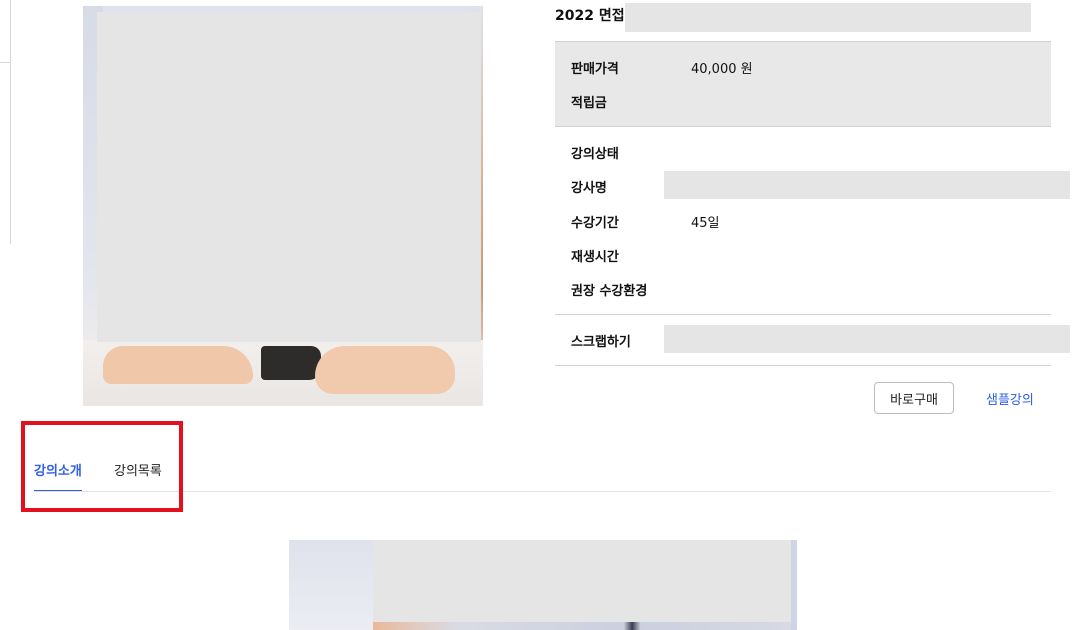  Describe the element at coordinates (867, 339) in the screenshot. I see `scrap-redaction` at that location.